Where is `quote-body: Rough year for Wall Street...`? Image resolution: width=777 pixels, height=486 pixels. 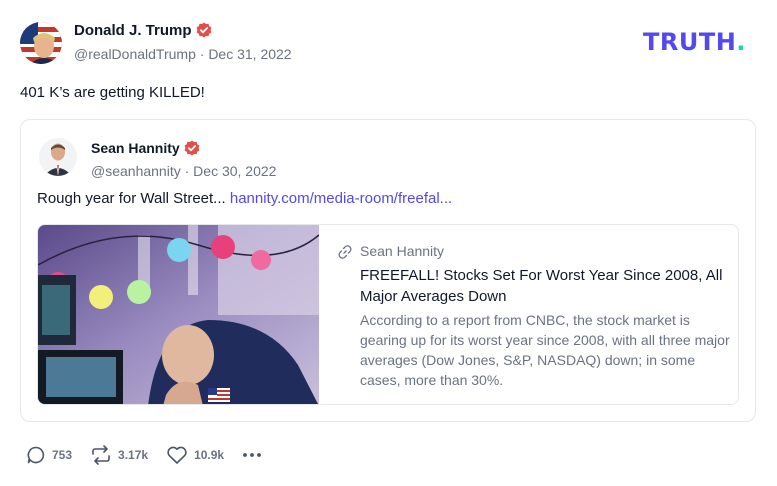 quote-body: Rough year for Wall Street... is located at coordinates (131, 198).